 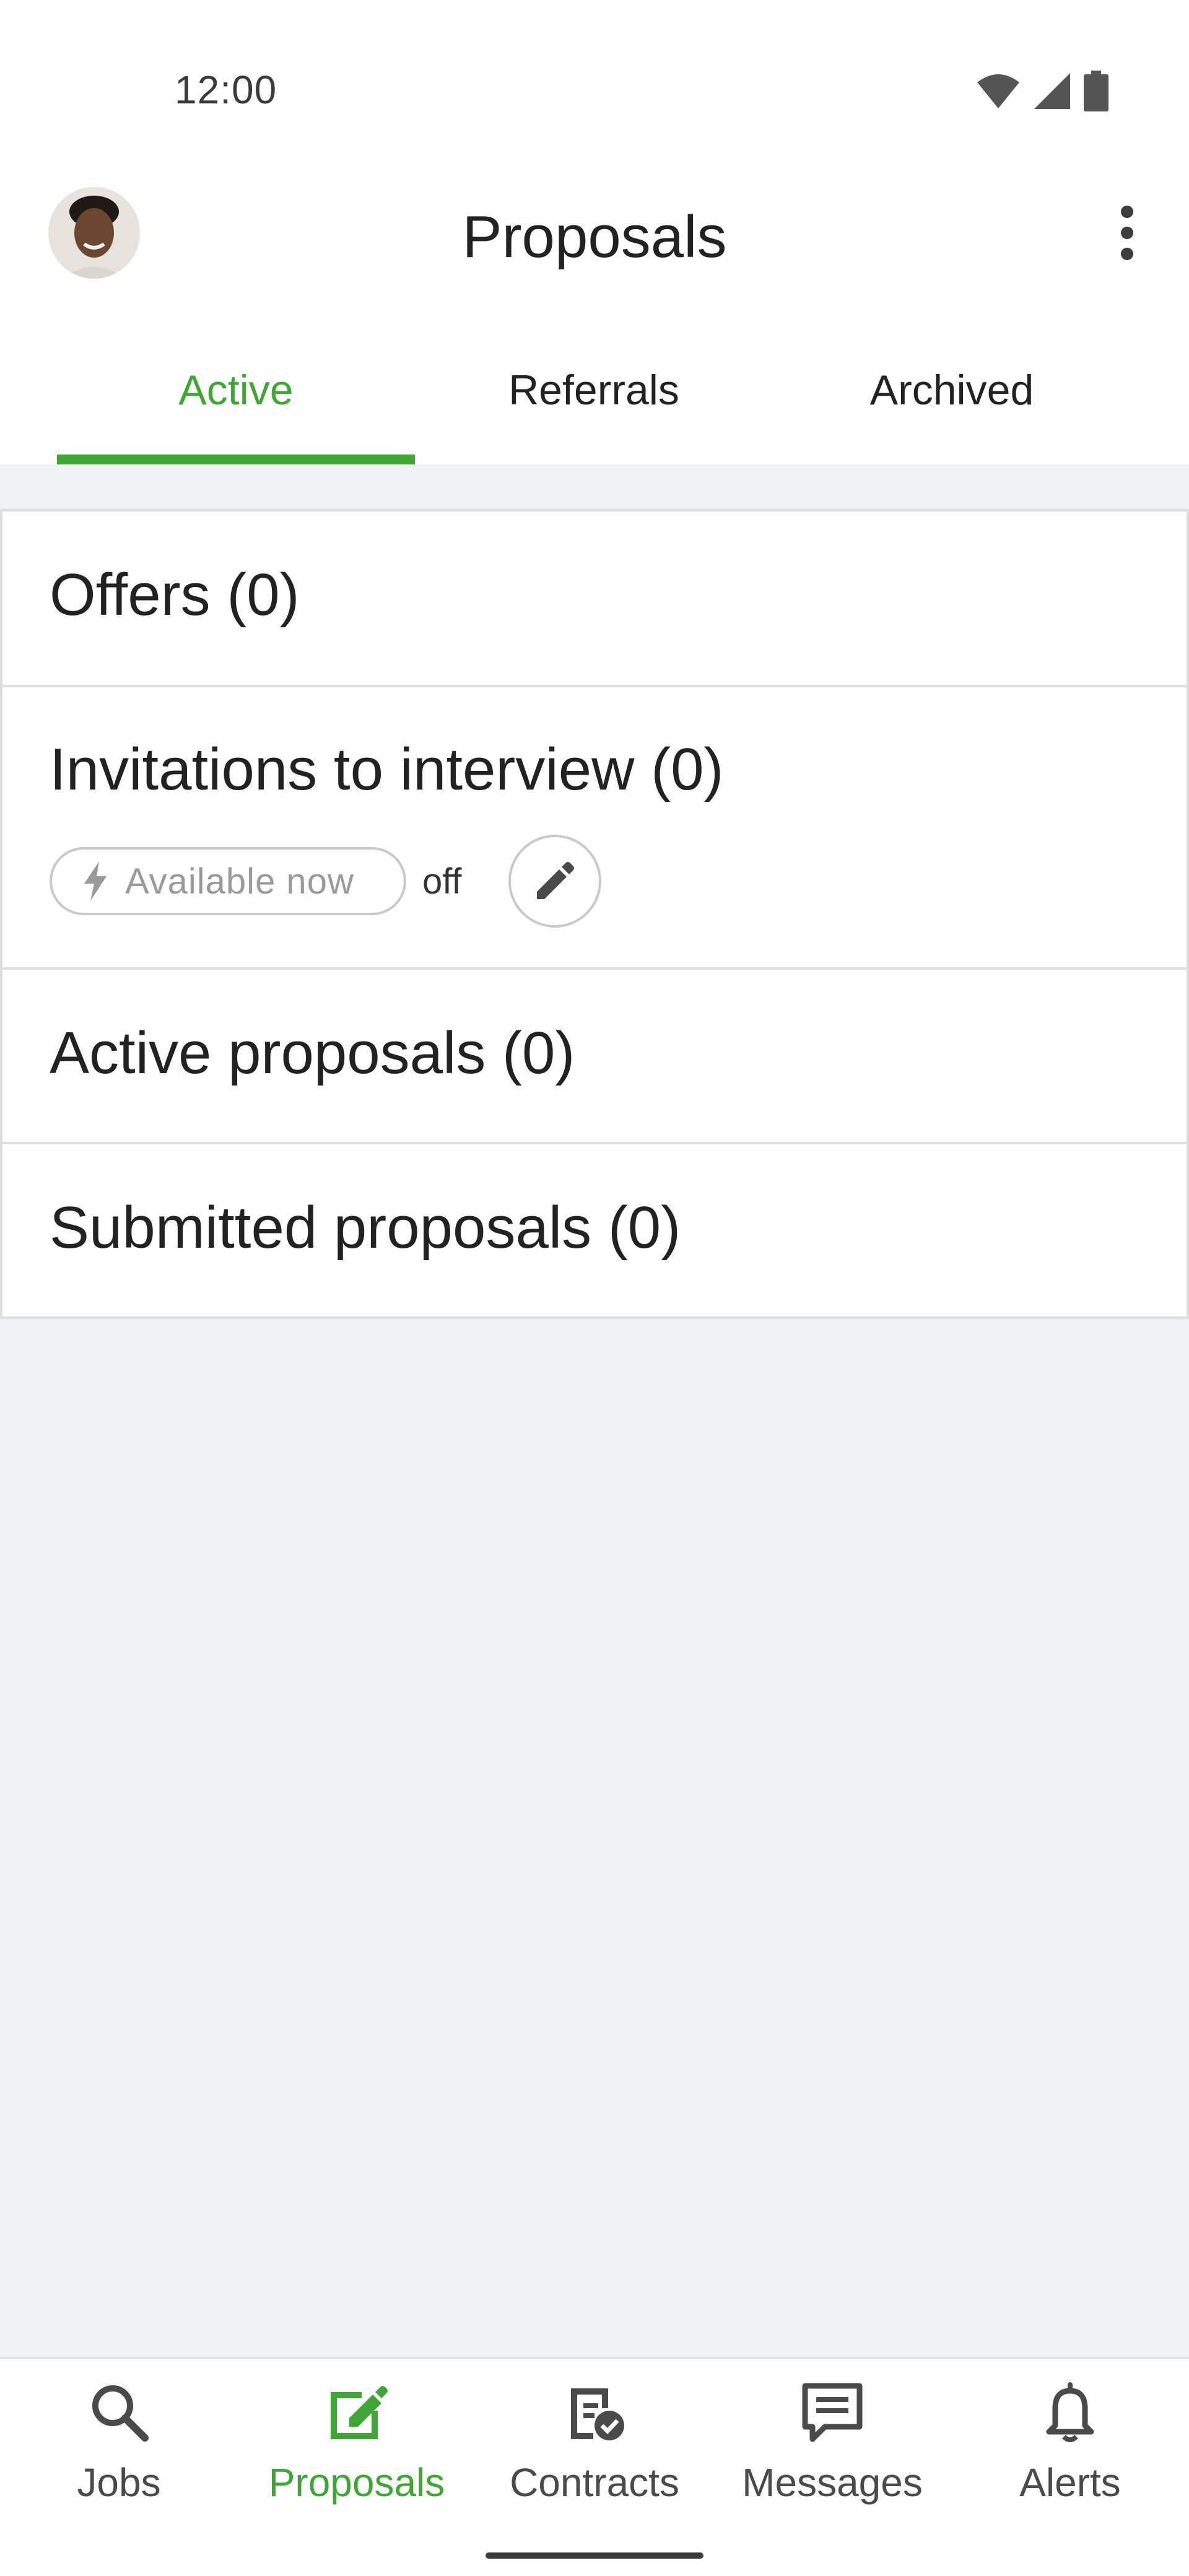 I want to click on invitations-title: Invitations to interview (0), so click(x=387, y=769).